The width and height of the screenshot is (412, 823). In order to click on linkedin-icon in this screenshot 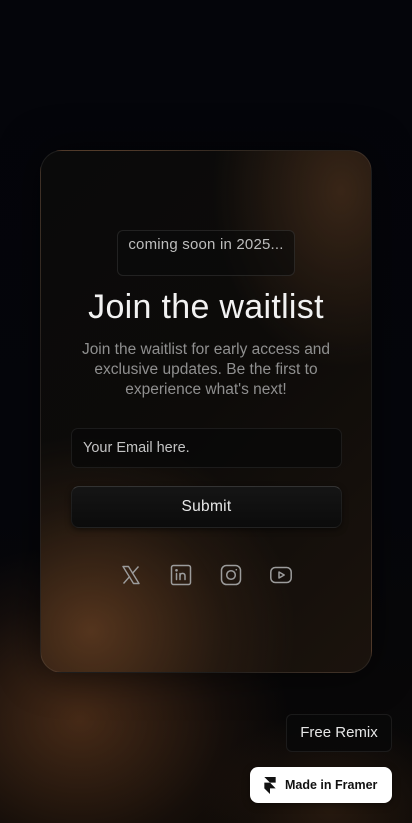, I will do `click(181, 575)`.